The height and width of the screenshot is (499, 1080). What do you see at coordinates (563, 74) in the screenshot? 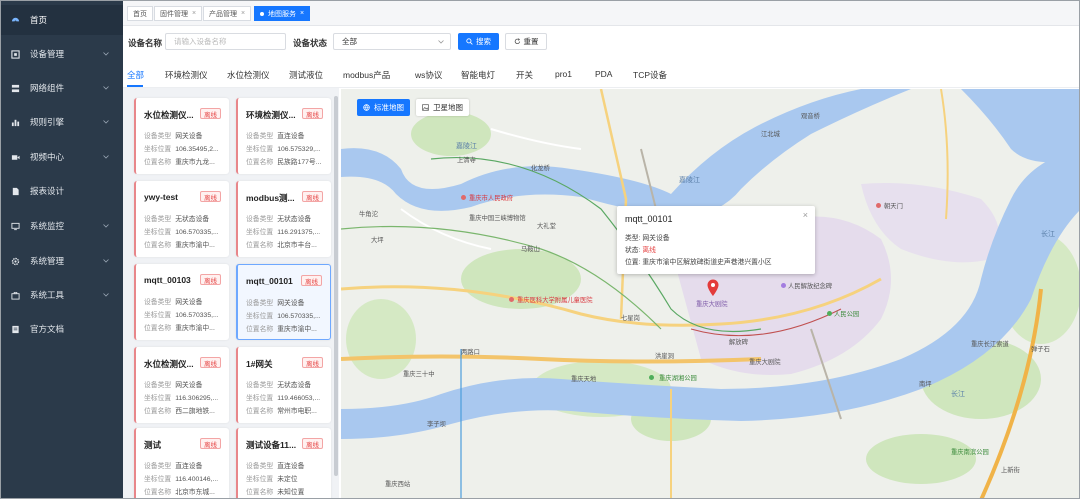
I see `category-tab: pro1` at bounding box center [563, 74].